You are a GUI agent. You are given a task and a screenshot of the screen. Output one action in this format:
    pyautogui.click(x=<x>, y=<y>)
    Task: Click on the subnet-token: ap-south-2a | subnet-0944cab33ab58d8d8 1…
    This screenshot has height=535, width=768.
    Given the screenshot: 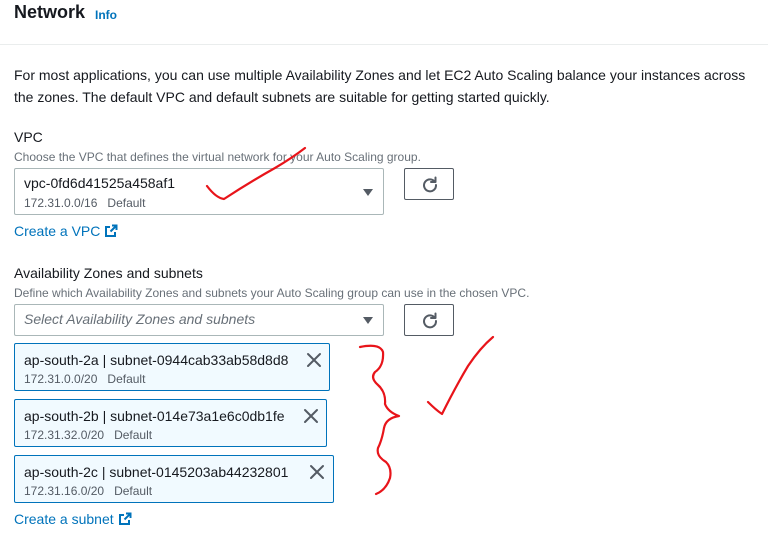 What is the action you would take?
    pyautogui.click(x=172, y=367)
    